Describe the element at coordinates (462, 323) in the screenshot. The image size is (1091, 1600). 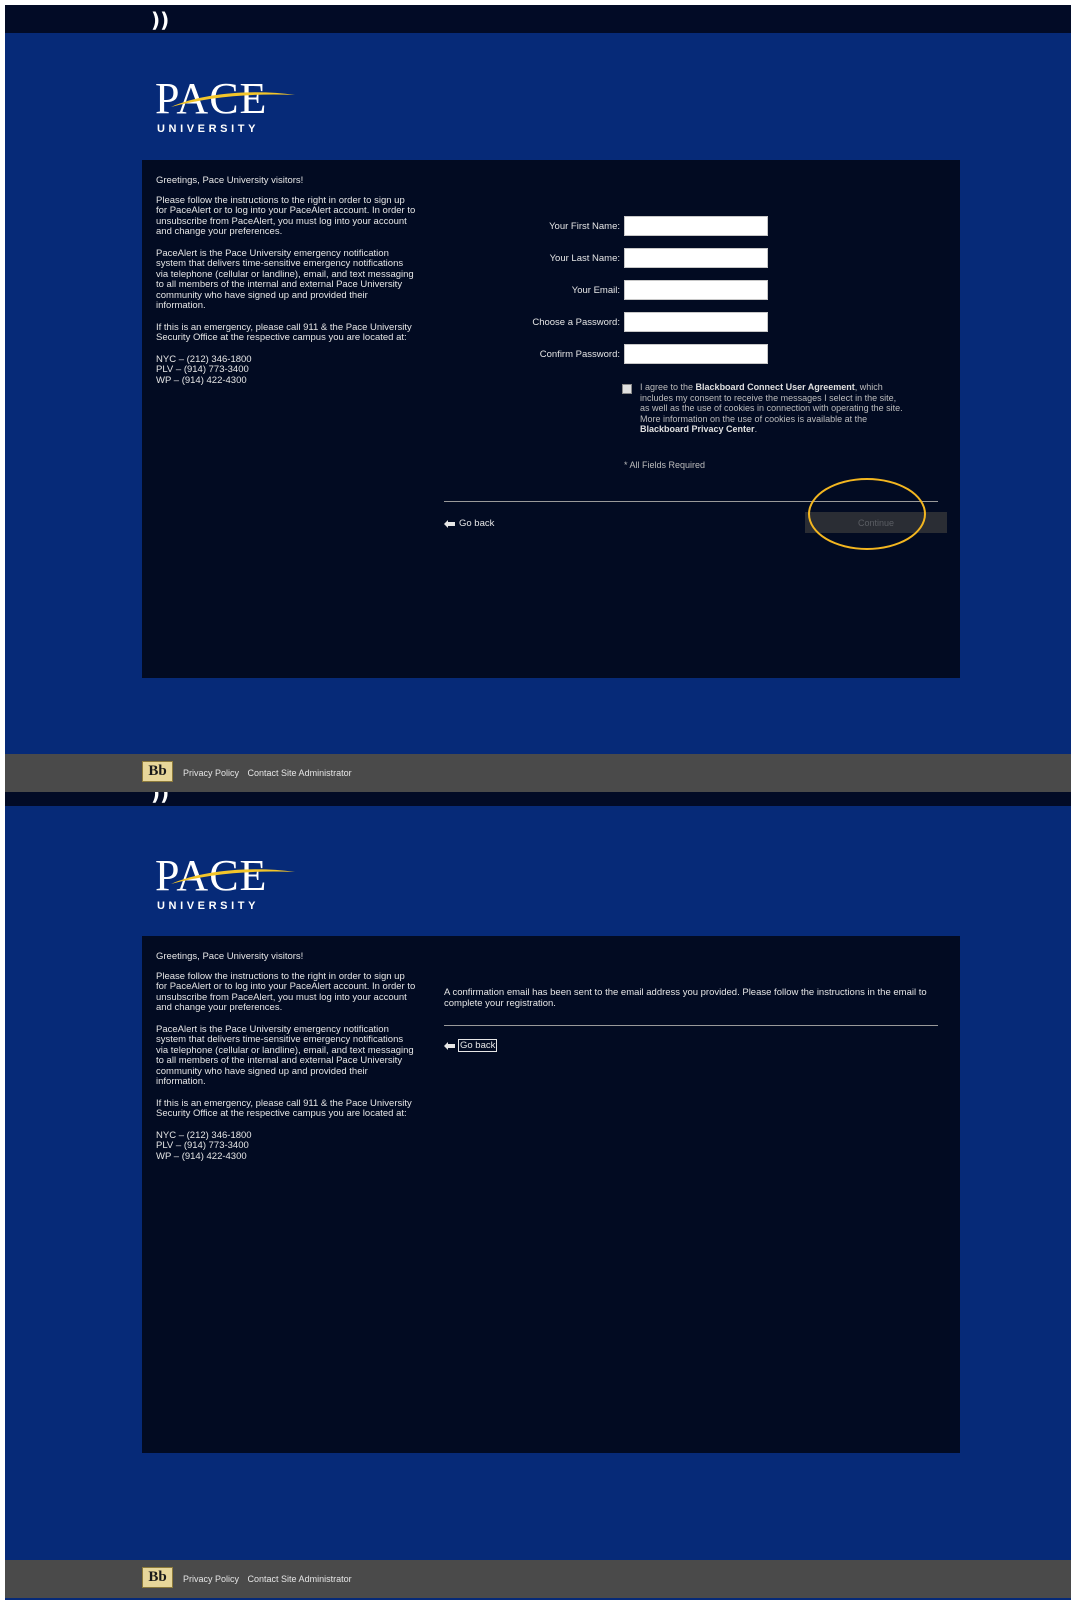
I see `password-row: Choose a Password:` at that location.